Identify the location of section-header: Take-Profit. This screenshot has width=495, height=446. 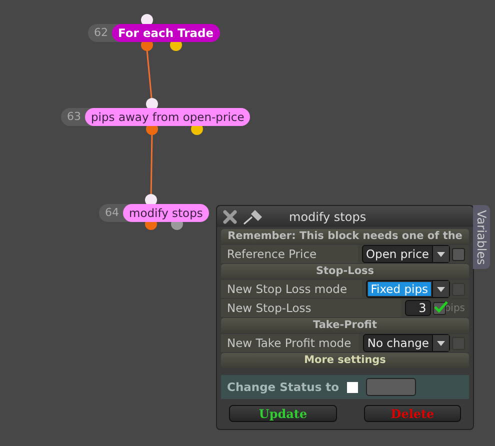
(345, 325).